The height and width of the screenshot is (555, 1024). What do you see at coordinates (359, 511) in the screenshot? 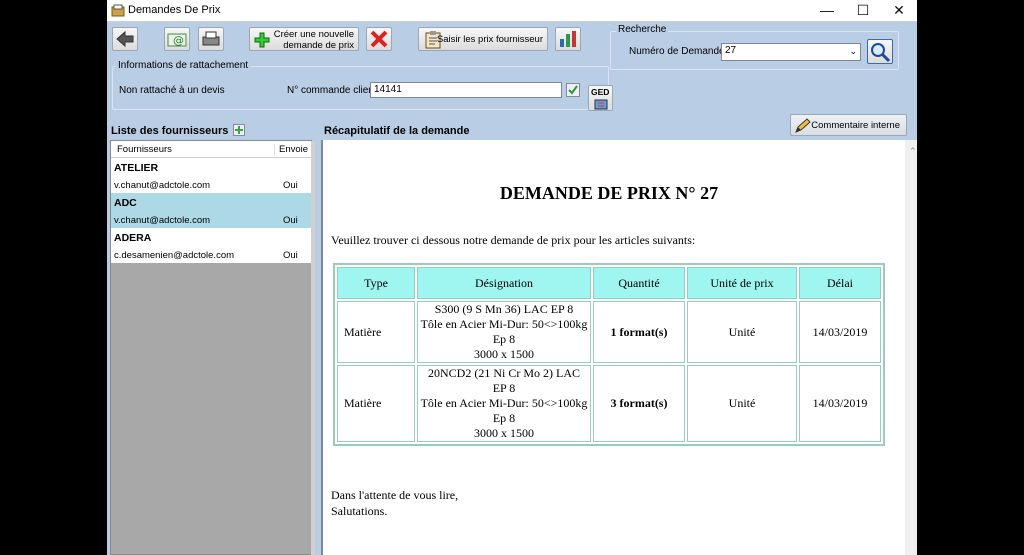
I see `closing-line-2: Salutations.` at bounding box center [359, 511].